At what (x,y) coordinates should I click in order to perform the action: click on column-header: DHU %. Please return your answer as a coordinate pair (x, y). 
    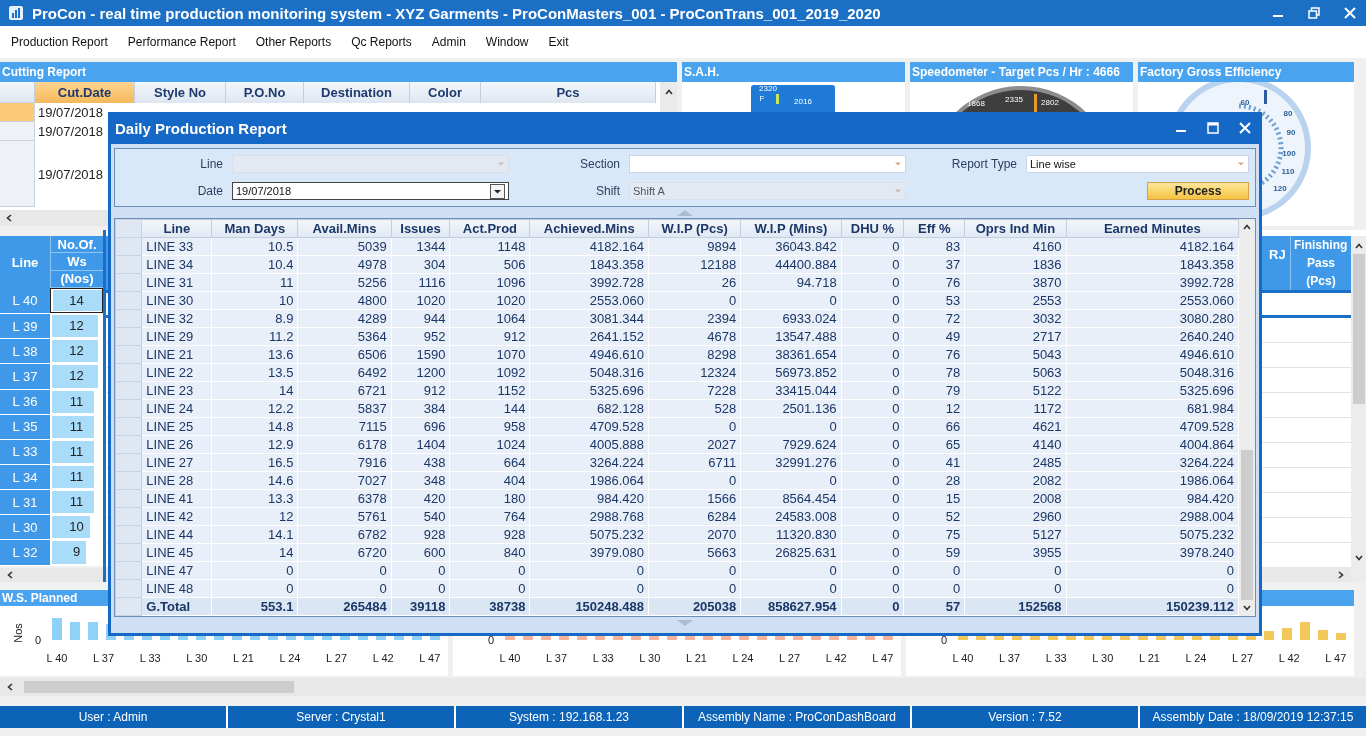
    Looking at the image, I should click on (872, 228).